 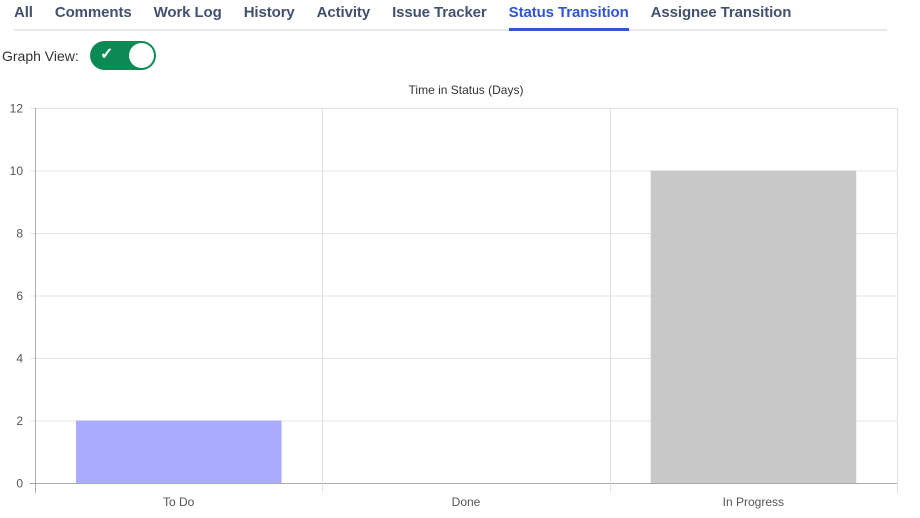 What do you see at coordinates (19, 359) in the screenshot?
I see `y-tick-label: 4` at bounding box center [19, 359].